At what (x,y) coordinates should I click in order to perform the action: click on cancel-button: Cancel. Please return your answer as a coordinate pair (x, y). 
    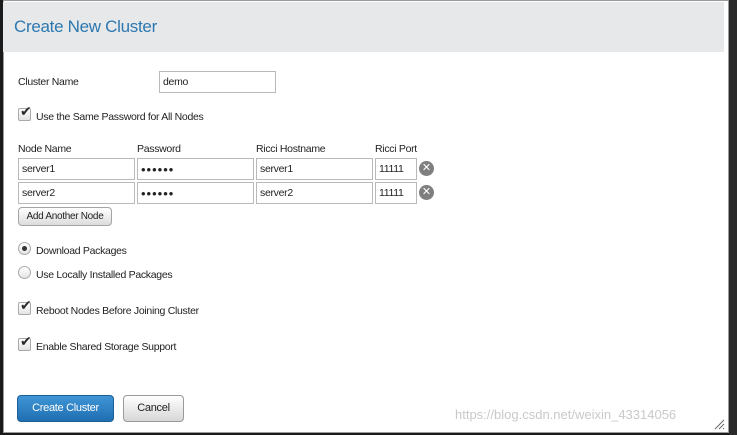
    Looking at the image, I should click on (153, 408).